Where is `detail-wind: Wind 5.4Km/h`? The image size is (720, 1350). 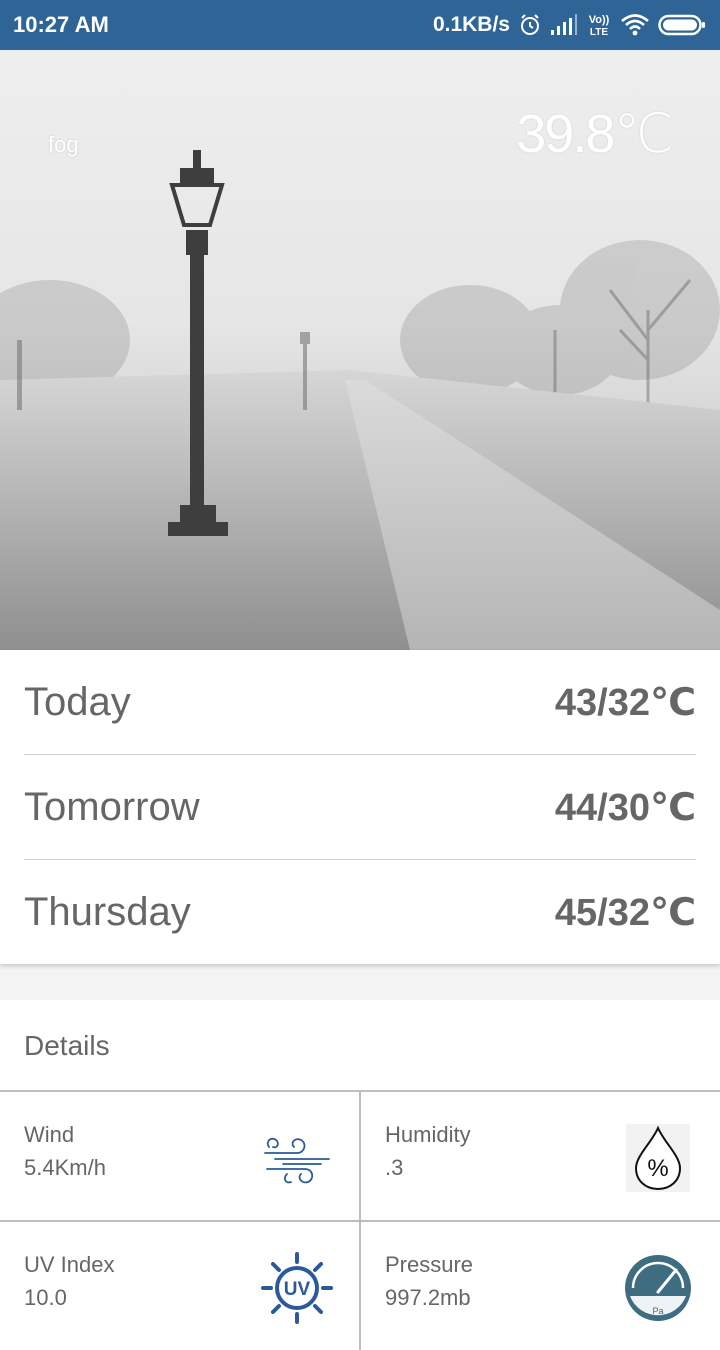
detail-wind: Wind 5.4Km/h is located at coordinates (179, 1156).